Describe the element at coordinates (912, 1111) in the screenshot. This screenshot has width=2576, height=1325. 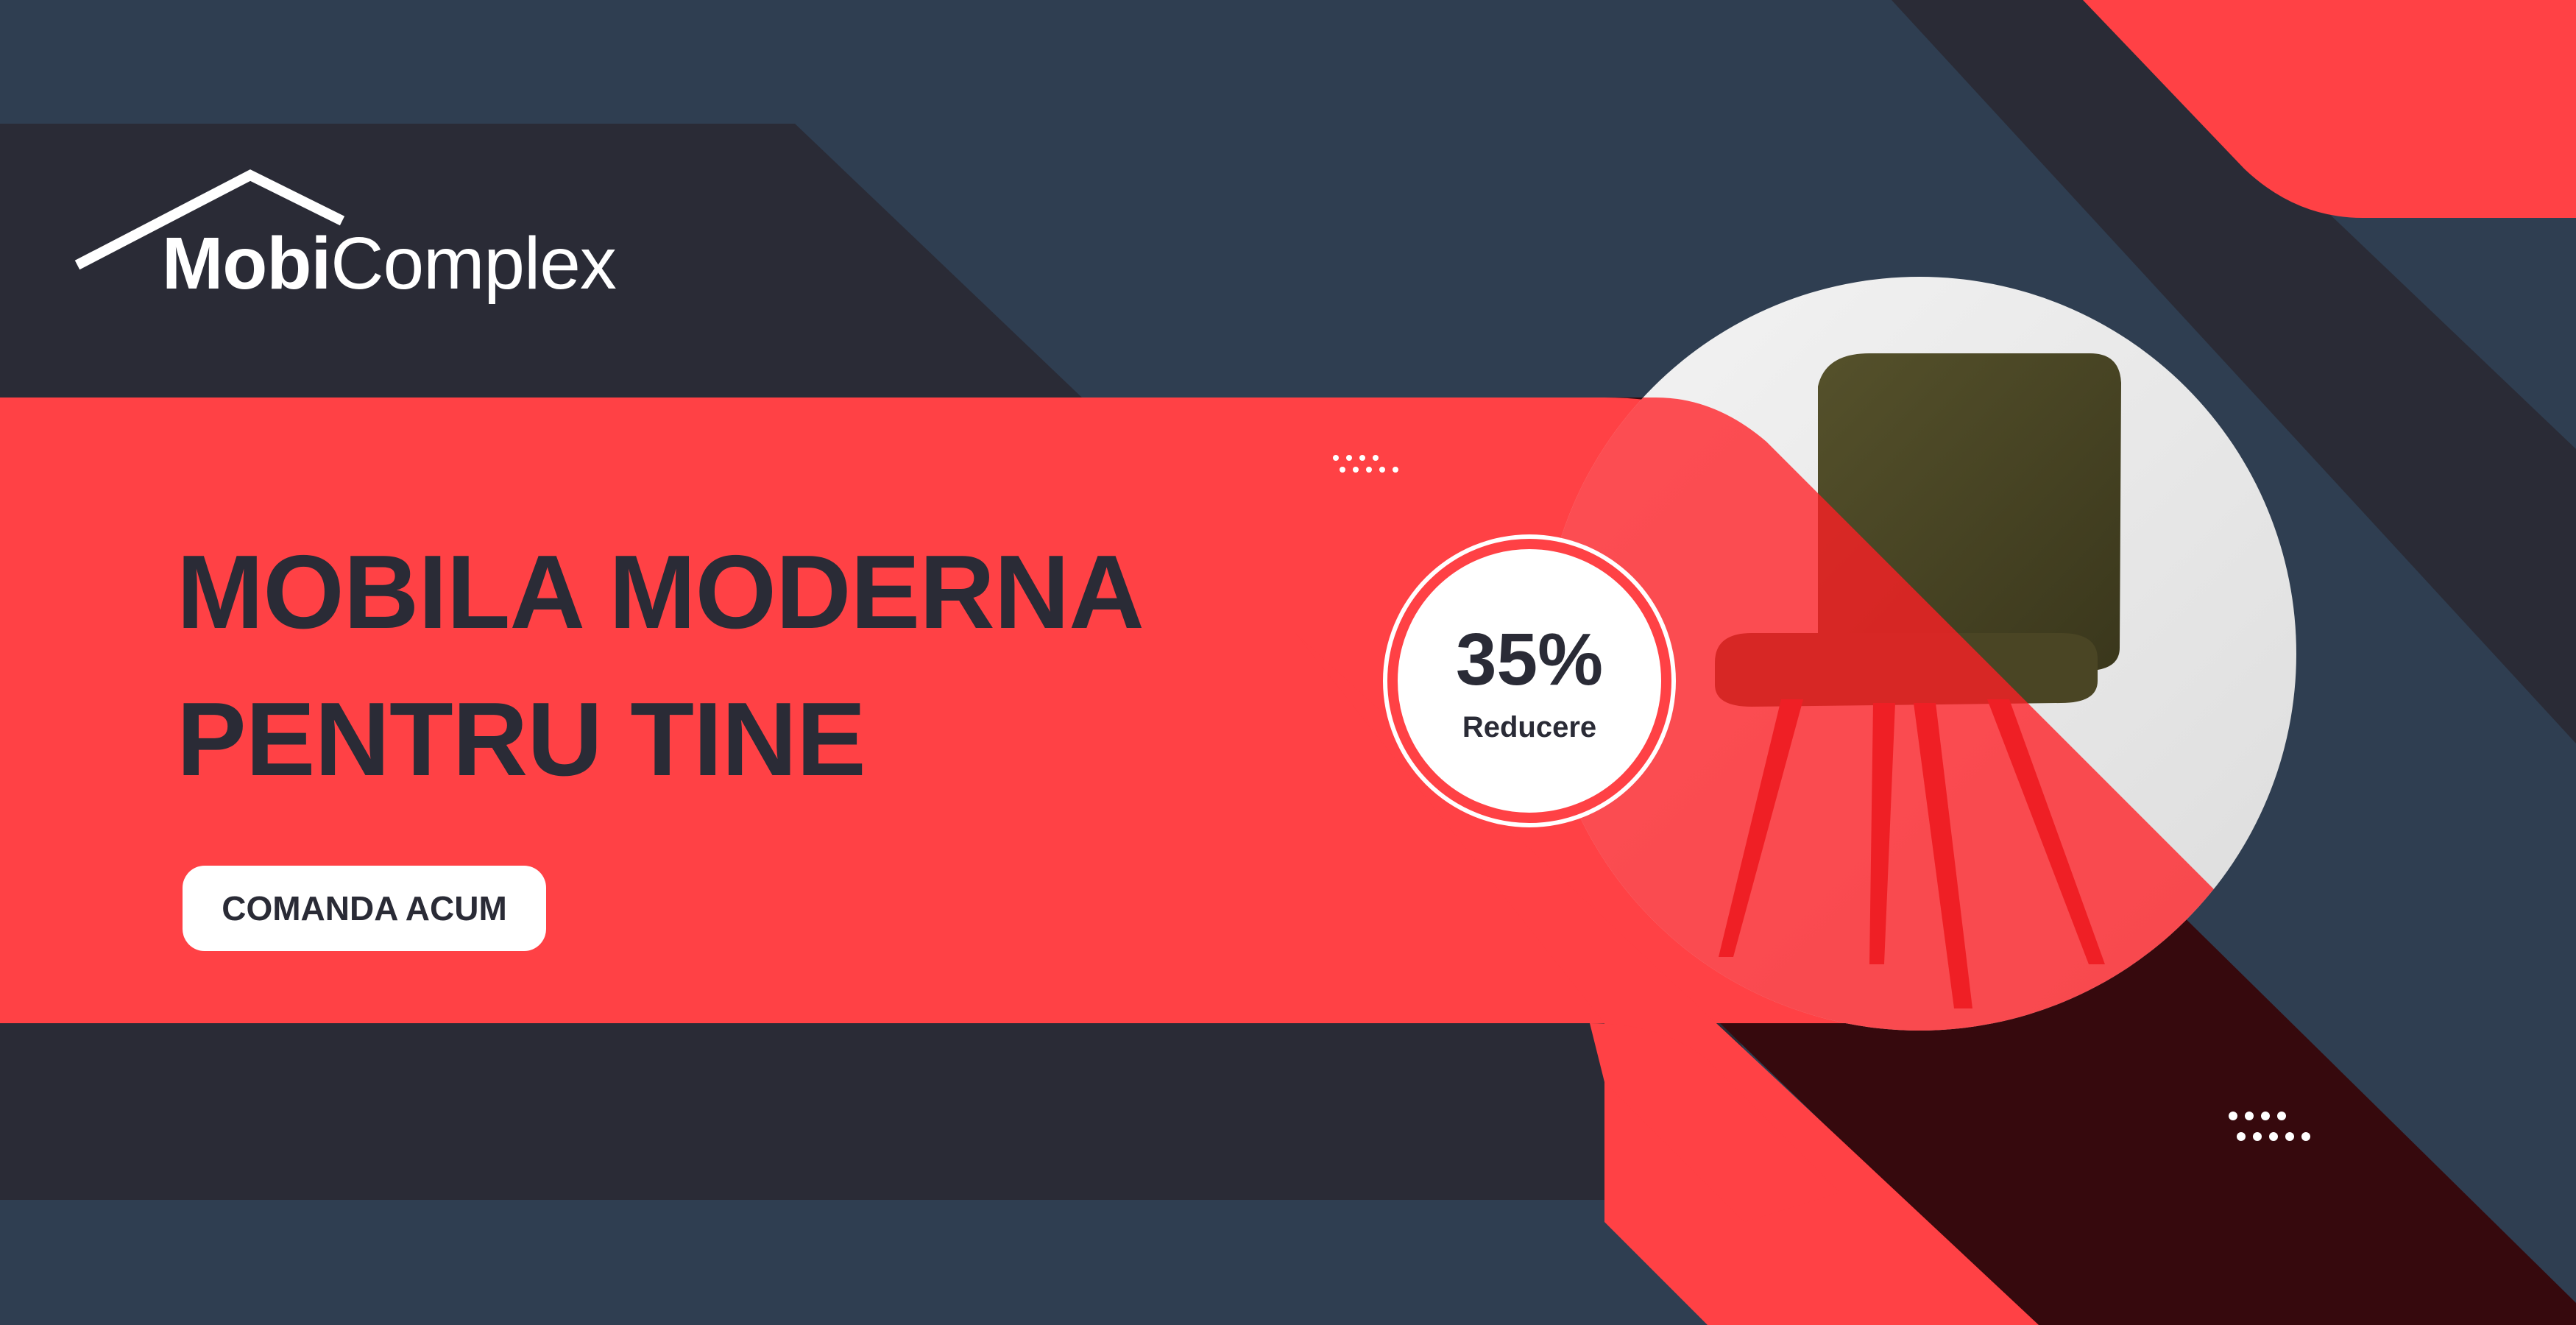
I see `dark-footer-band` at that location.